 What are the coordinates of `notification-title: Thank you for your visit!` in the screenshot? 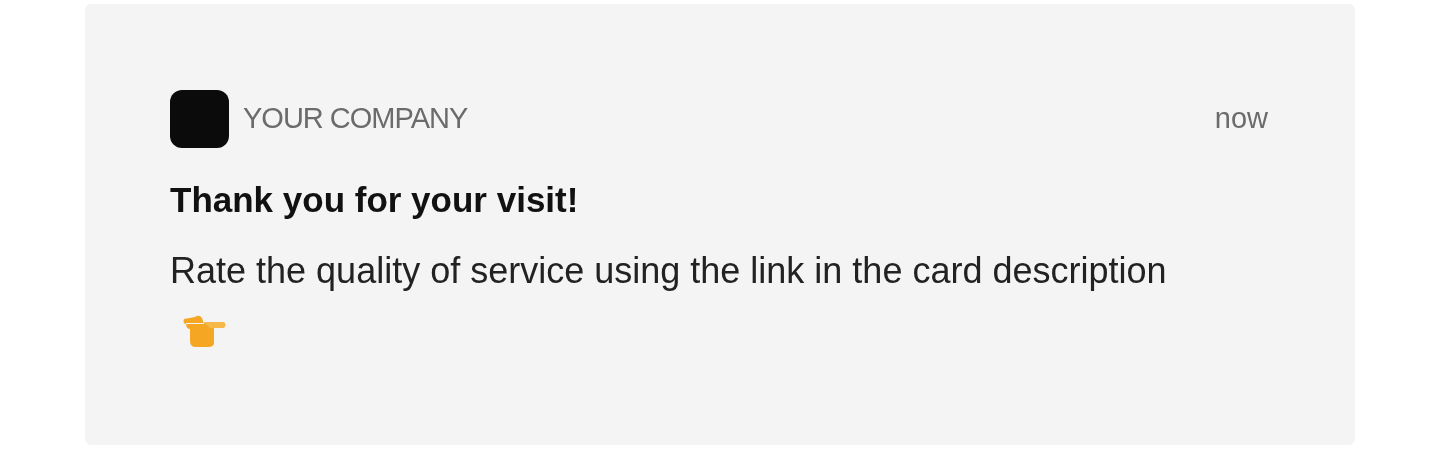 It's located at (375, 200).